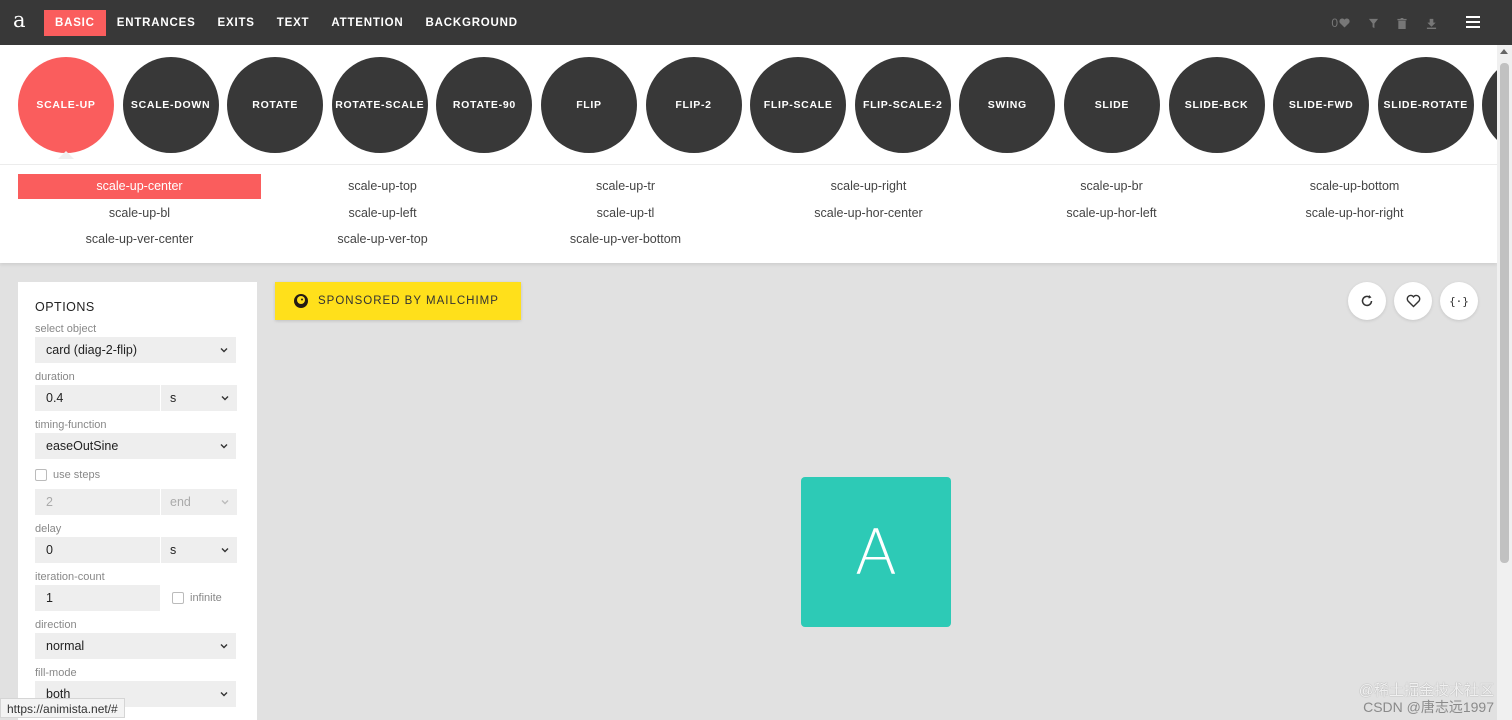 The height and width of the screenshot is (720, 1512). What do you see at coordinates (868, 213) in the screenshot?
I see `variant-item: scale-up-hor-center` at bounding box center [868, 213].